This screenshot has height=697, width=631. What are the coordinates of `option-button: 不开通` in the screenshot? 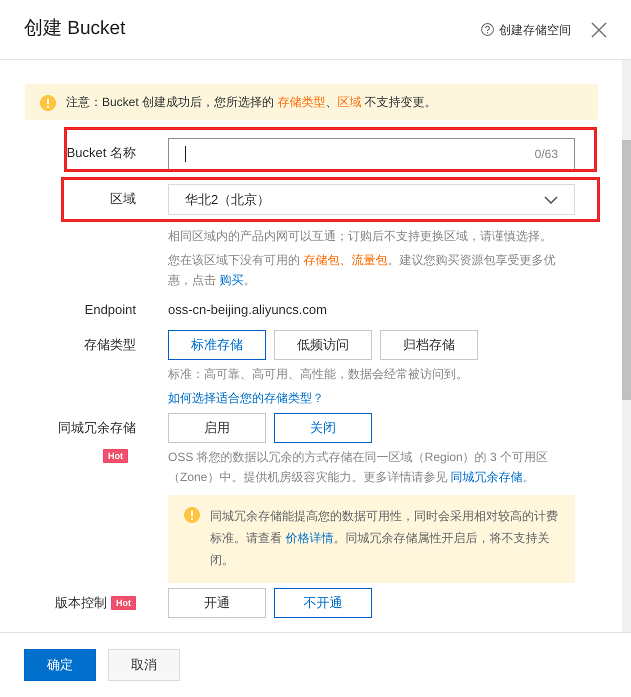 It's located at (323, 603).